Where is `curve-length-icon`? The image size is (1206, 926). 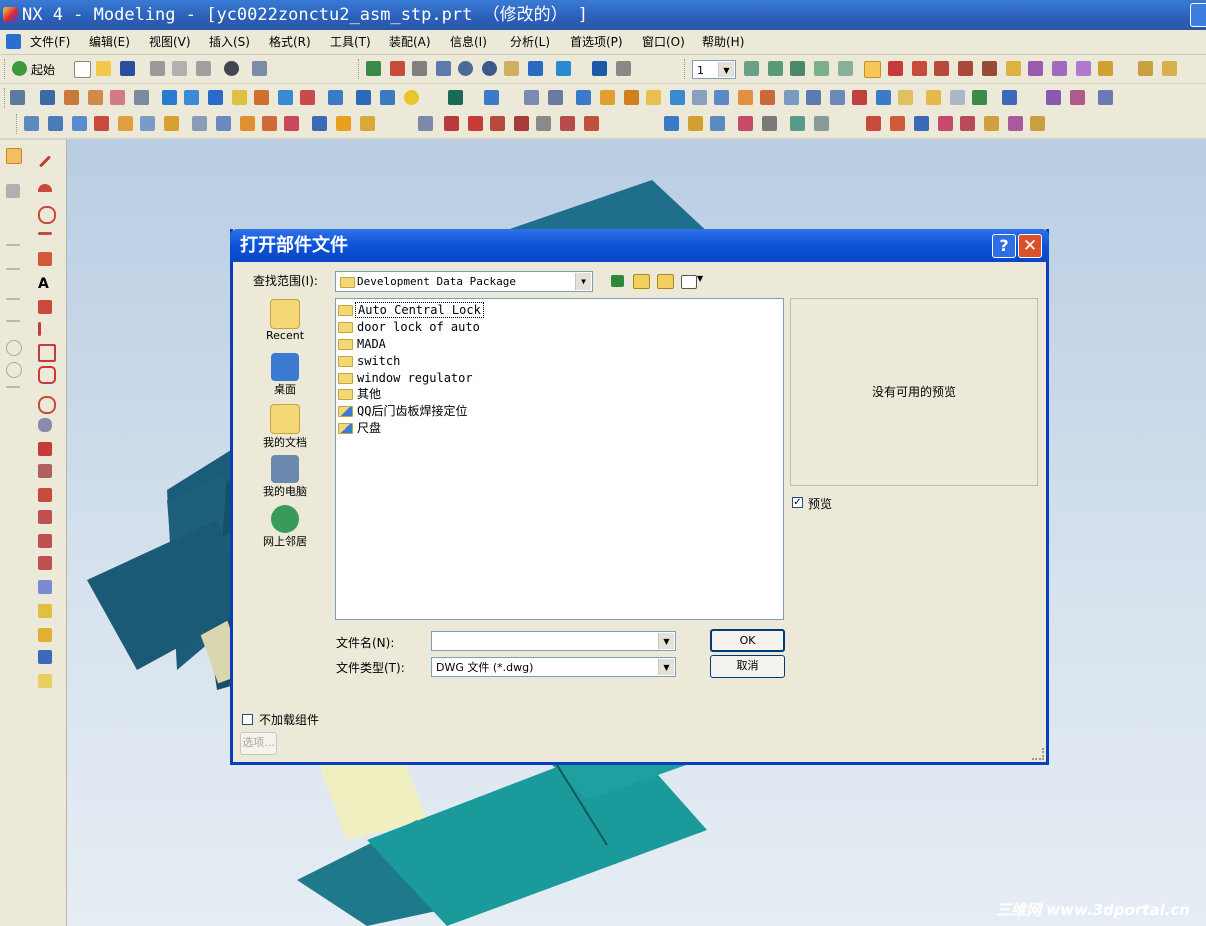 curve-length-icon is located at coordinates (967, 123).